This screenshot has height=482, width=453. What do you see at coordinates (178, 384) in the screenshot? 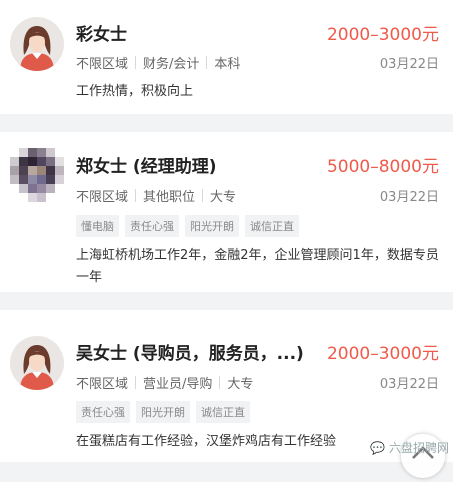
I see `position-label: 营业员/导购` at bounding box center [178, 384].